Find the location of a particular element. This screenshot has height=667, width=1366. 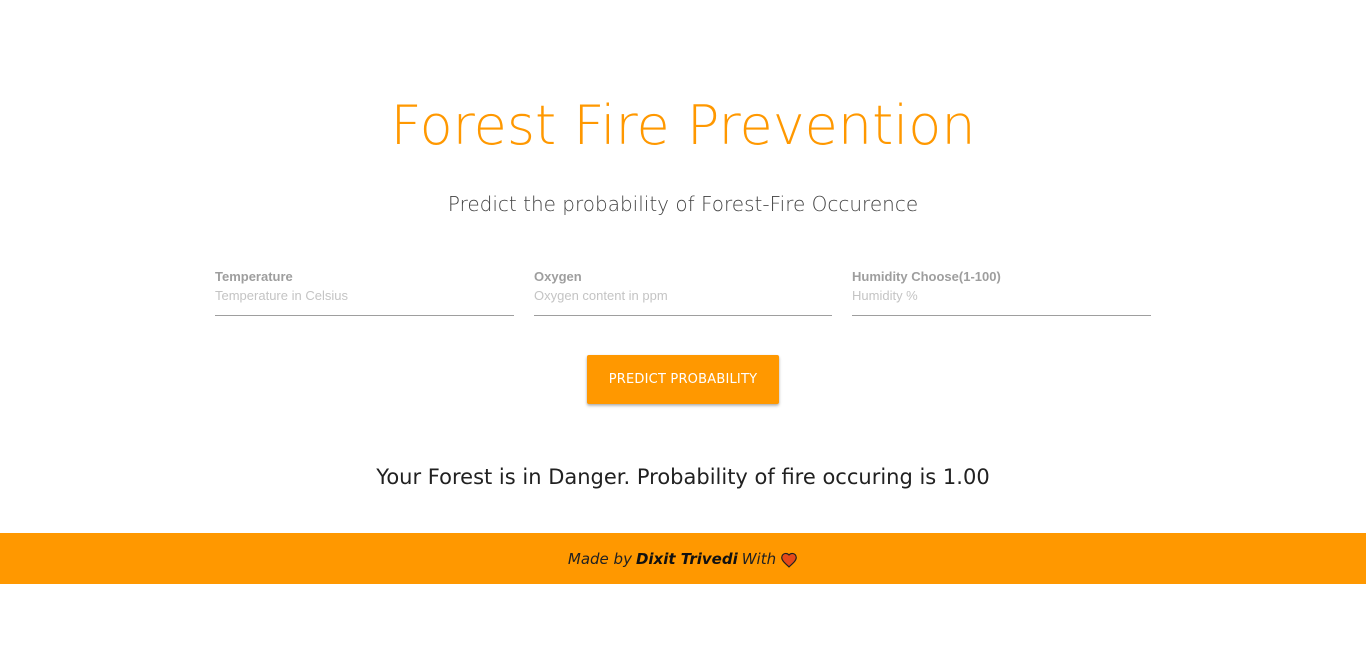

oxygen-field: Oxygen is located at coordinates (683, 293).